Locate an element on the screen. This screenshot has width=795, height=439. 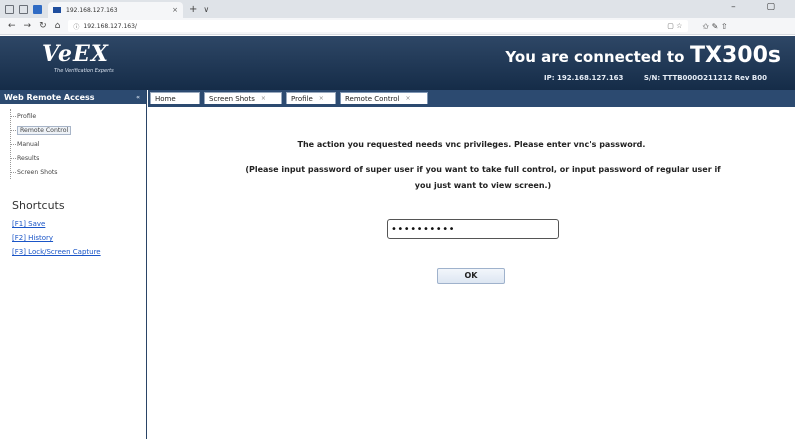
browser-toolbar: ← → ↻ ⌂ ⓘ 192.168.127.163/ ▢ ☆ ✩ ✎ ⇧ is located at coordinates (397, 26).